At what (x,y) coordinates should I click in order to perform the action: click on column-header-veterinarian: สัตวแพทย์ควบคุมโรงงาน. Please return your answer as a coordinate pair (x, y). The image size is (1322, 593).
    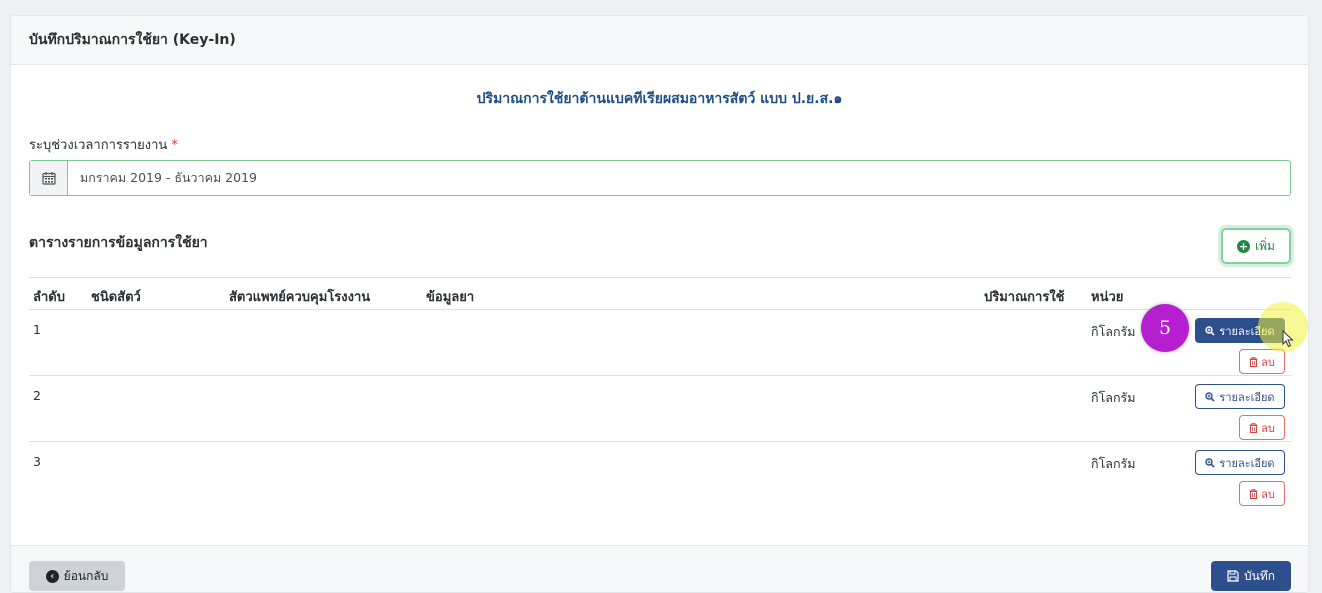
    Looking at the image, I should click on (300, 297).